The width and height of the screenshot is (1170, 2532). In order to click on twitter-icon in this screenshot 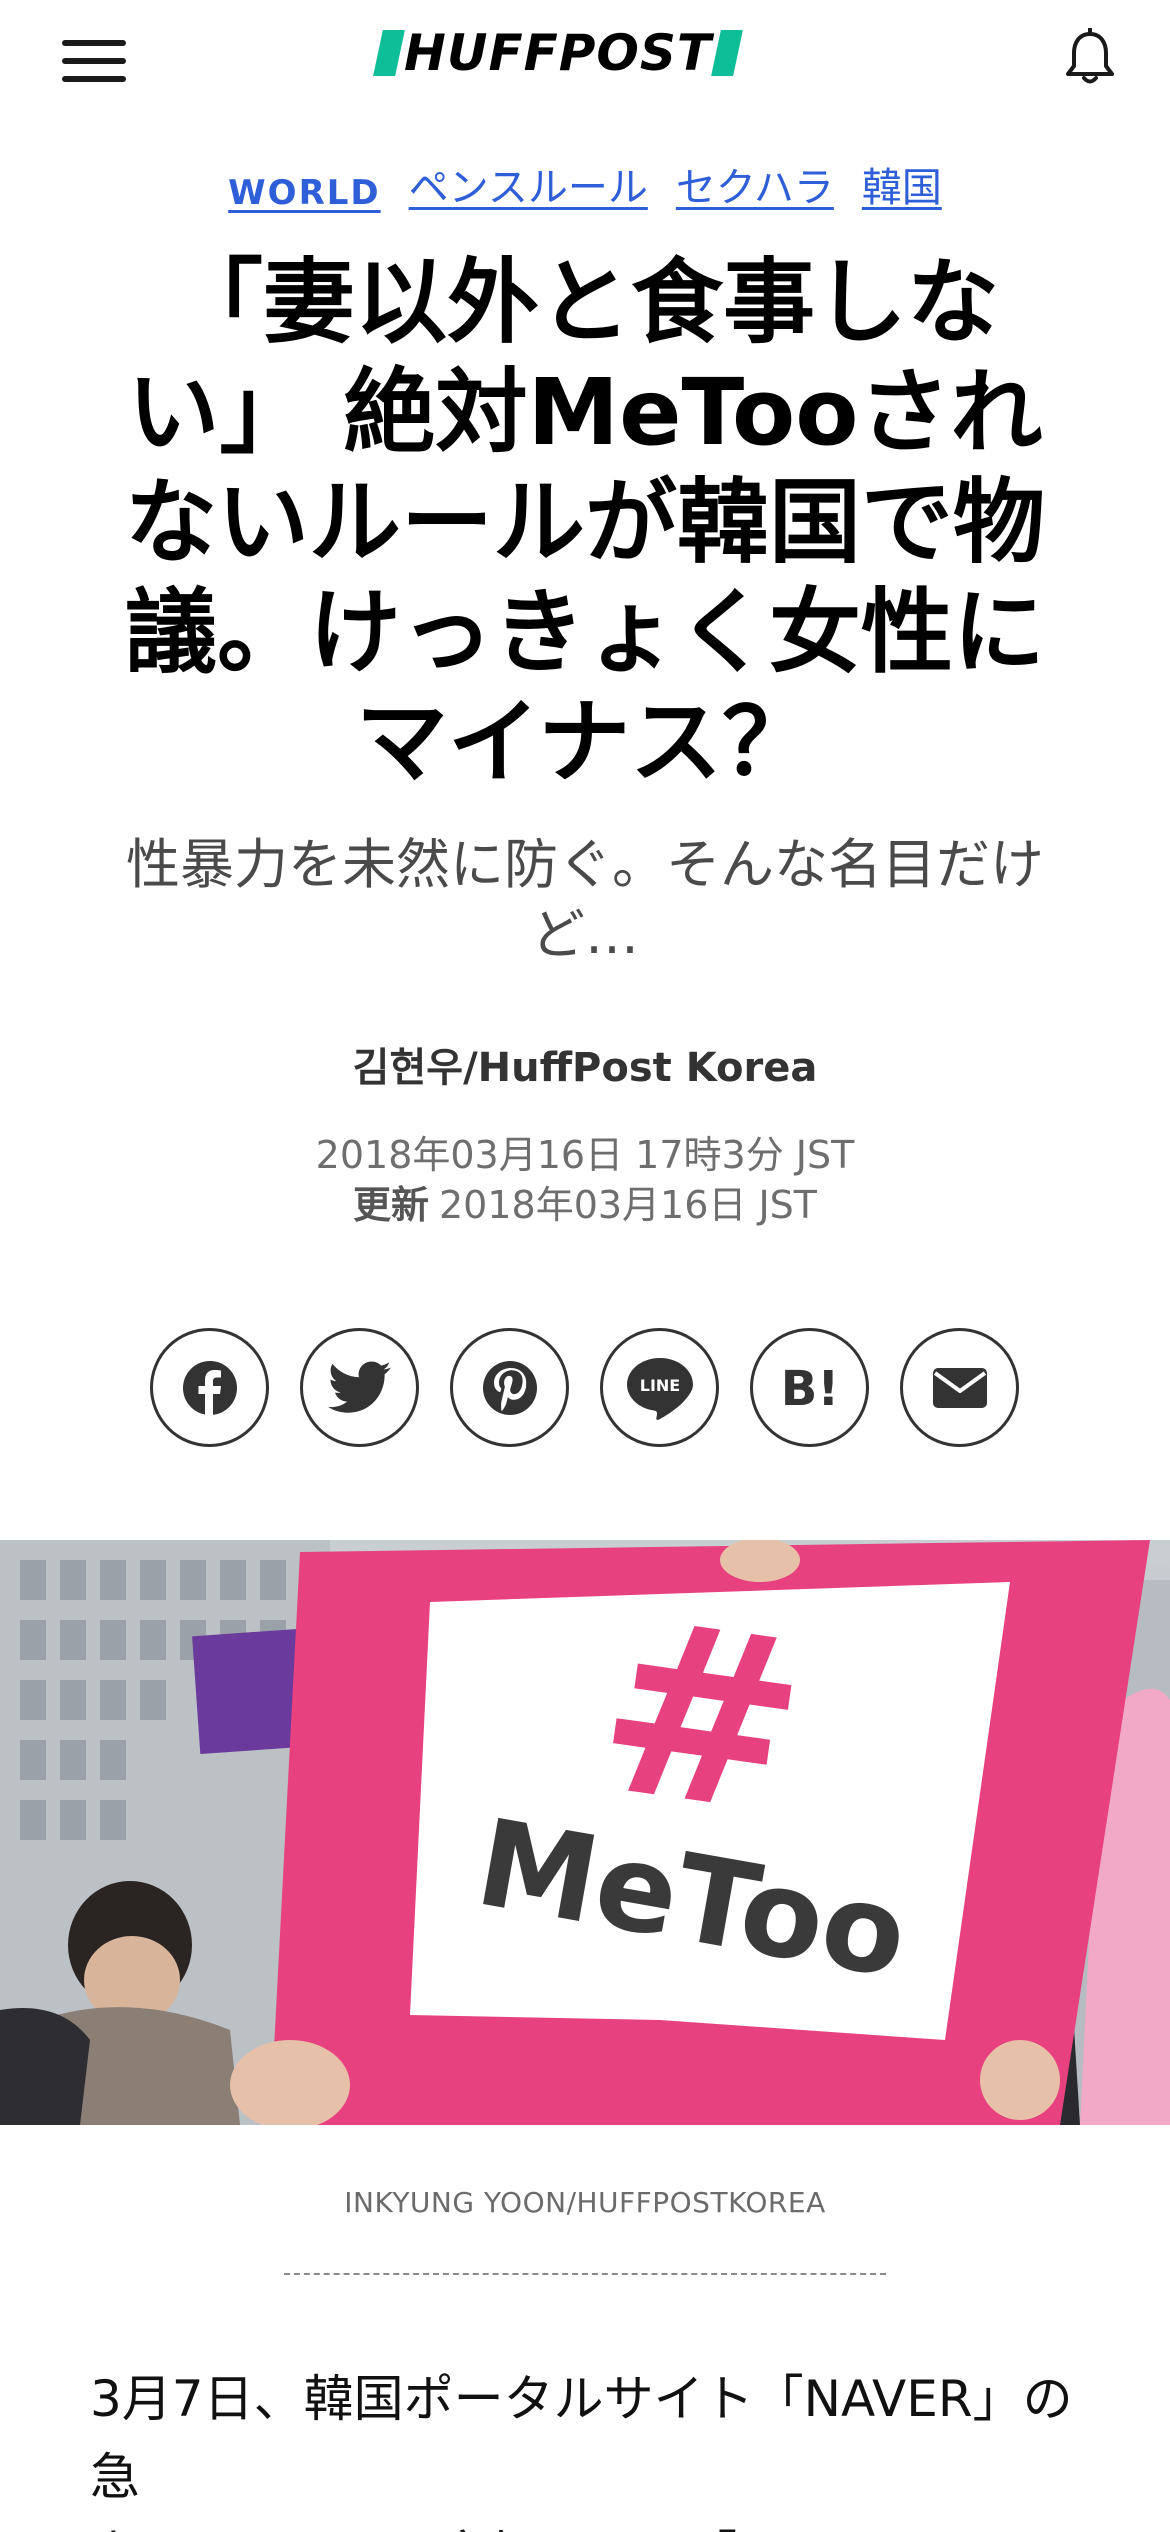, I will do `click(359, 1387)`.